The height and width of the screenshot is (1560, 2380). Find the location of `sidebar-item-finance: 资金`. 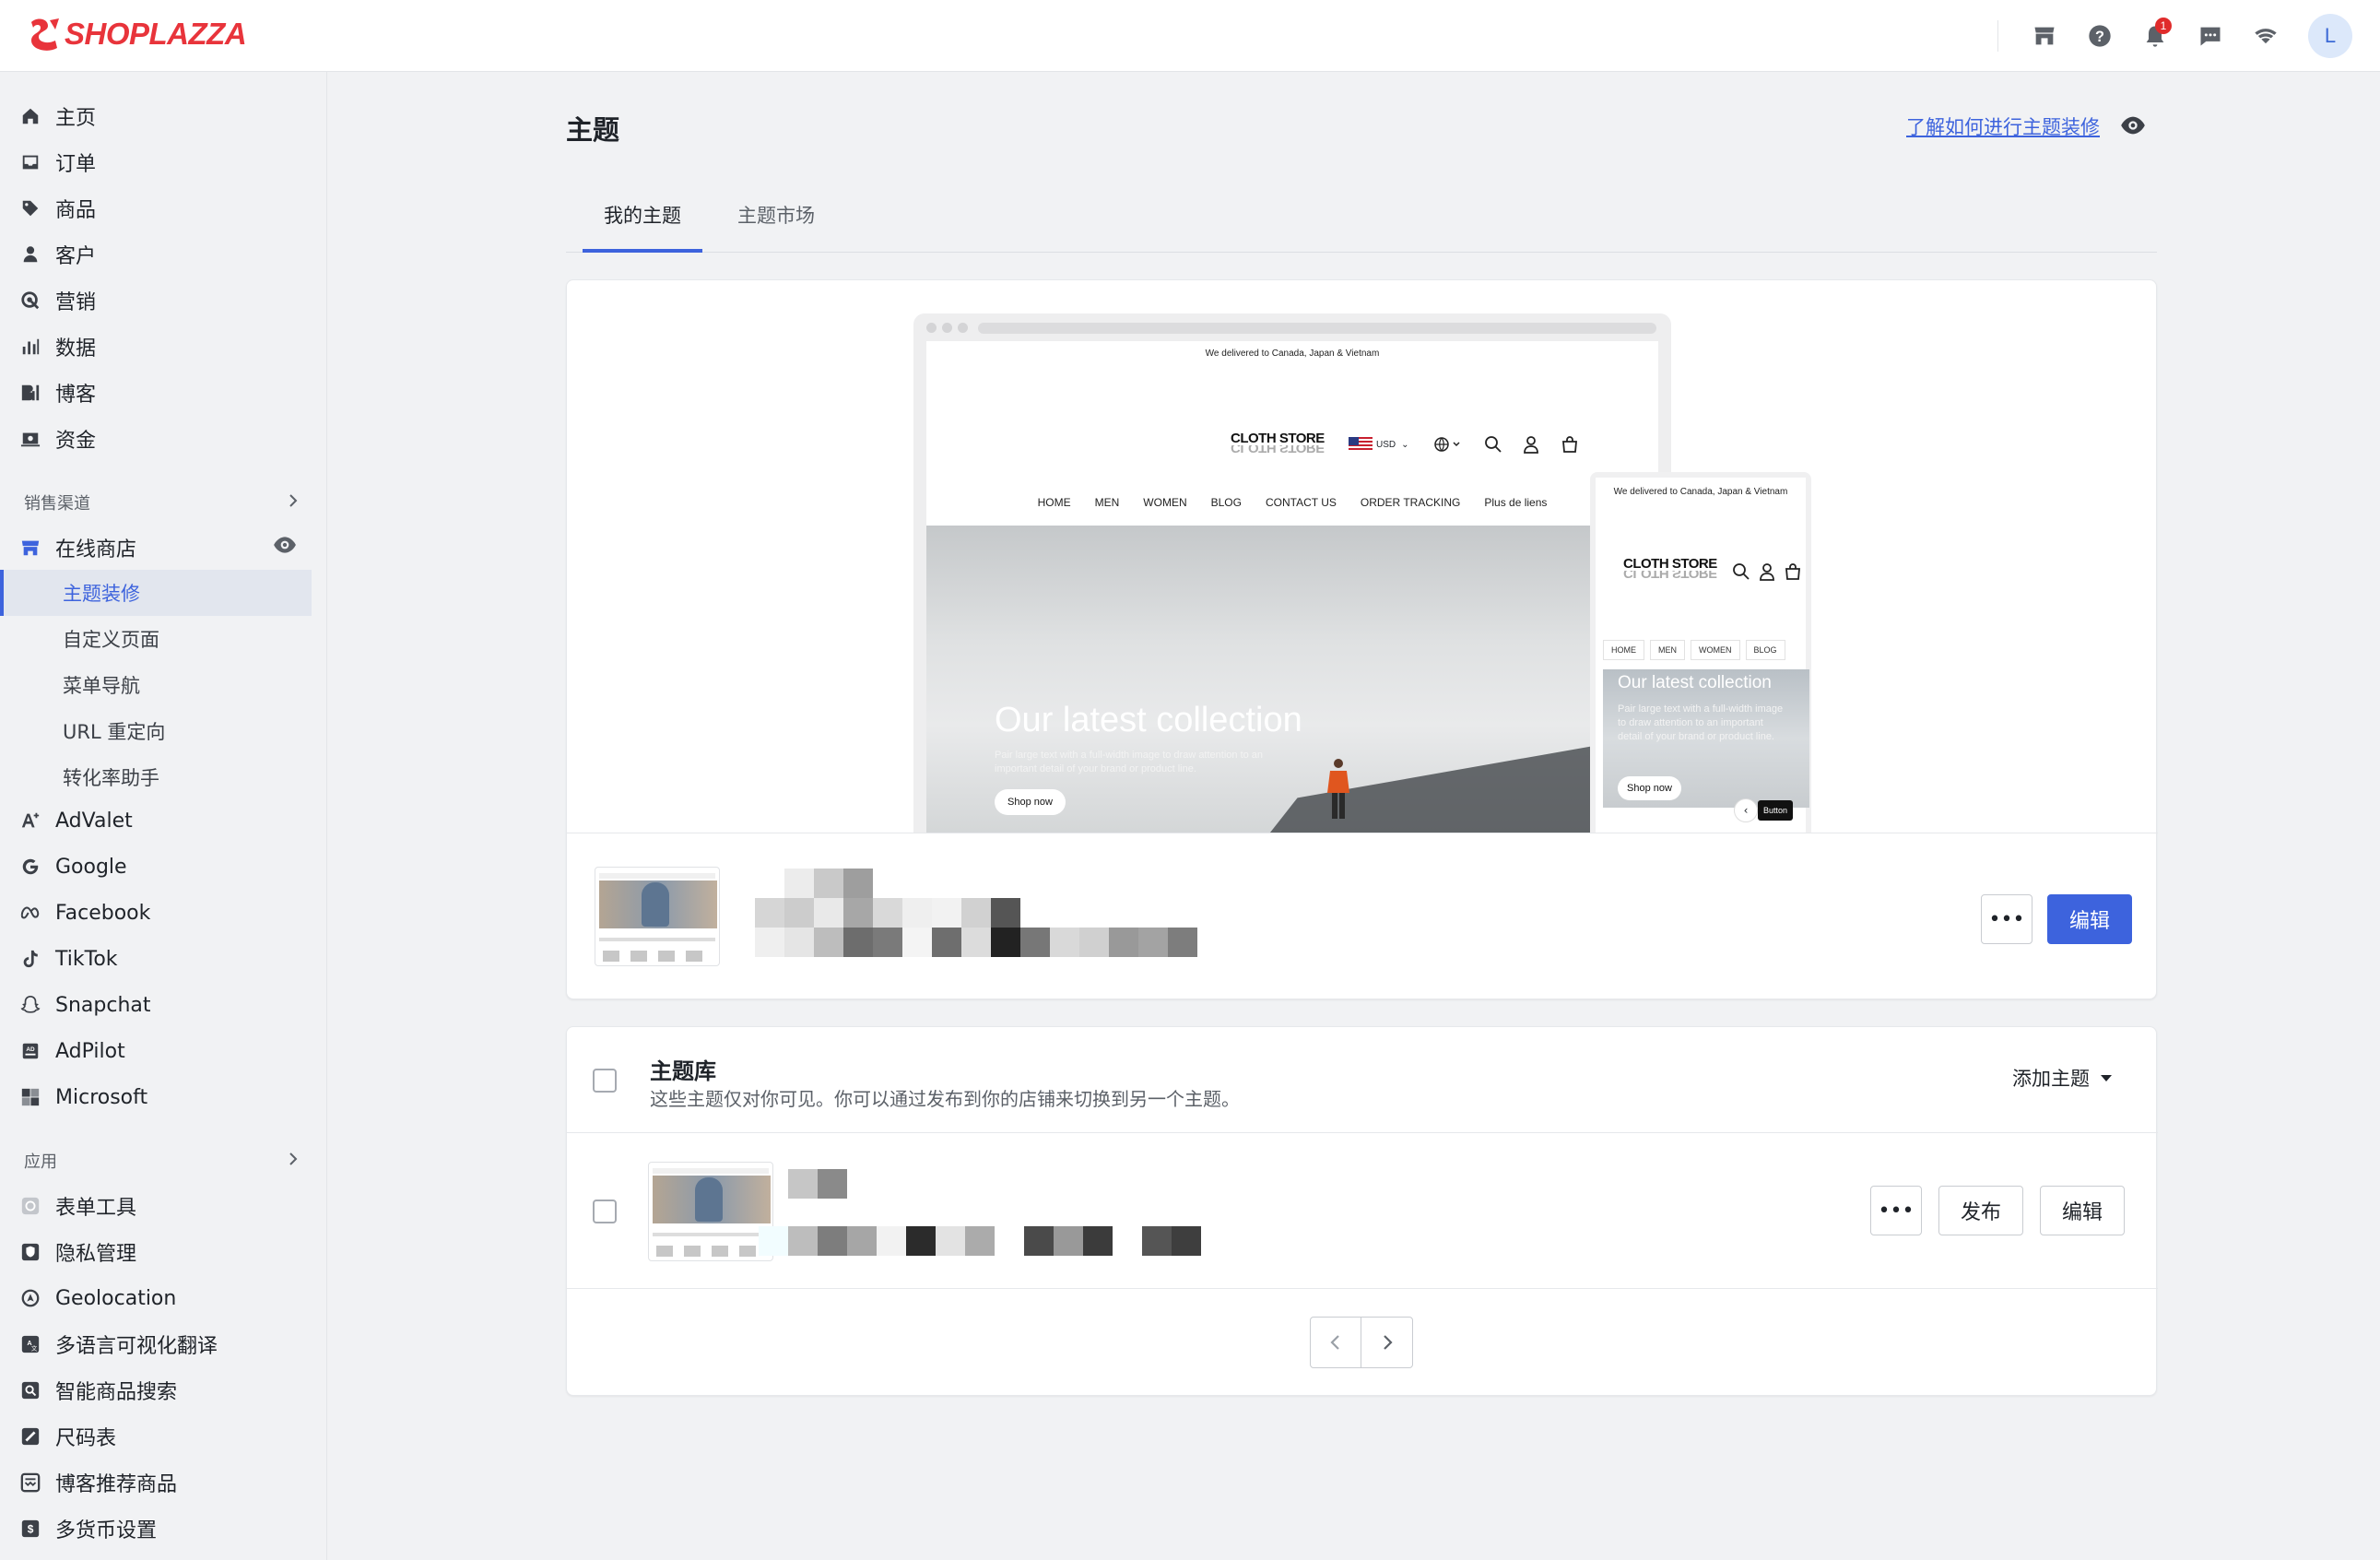

sidebar-item-finance: 资金 is located at coordinates (58, 439).